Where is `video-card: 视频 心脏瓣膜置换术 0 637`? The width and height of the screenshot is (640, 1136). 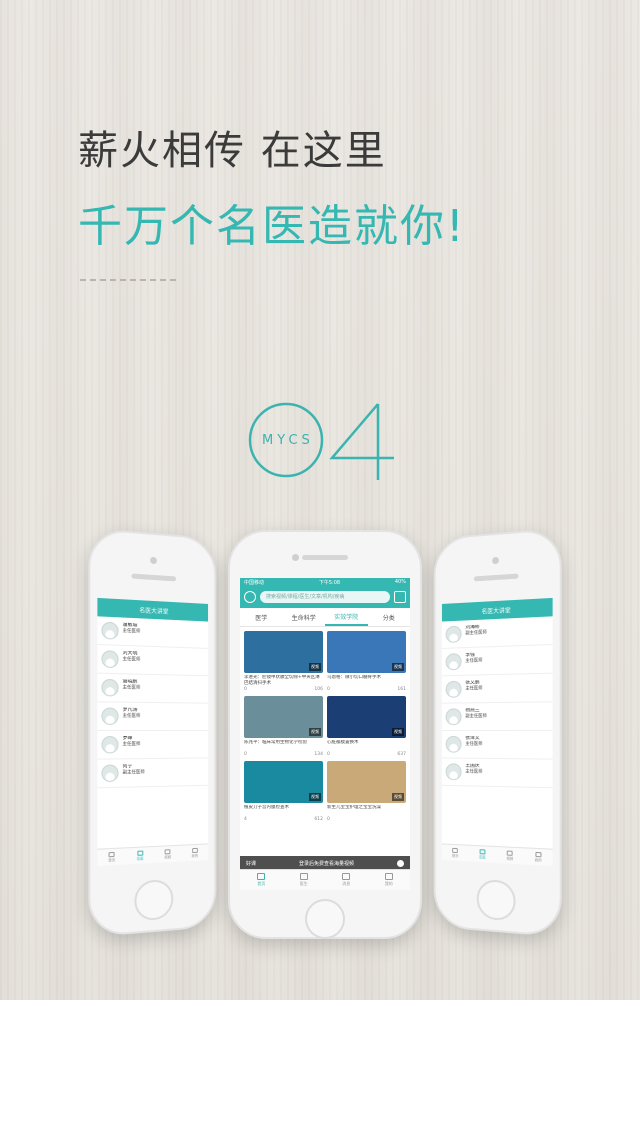
video-card: 视频 心脏瓣膜置换术 0 637 is located at coordinates (366, 726).